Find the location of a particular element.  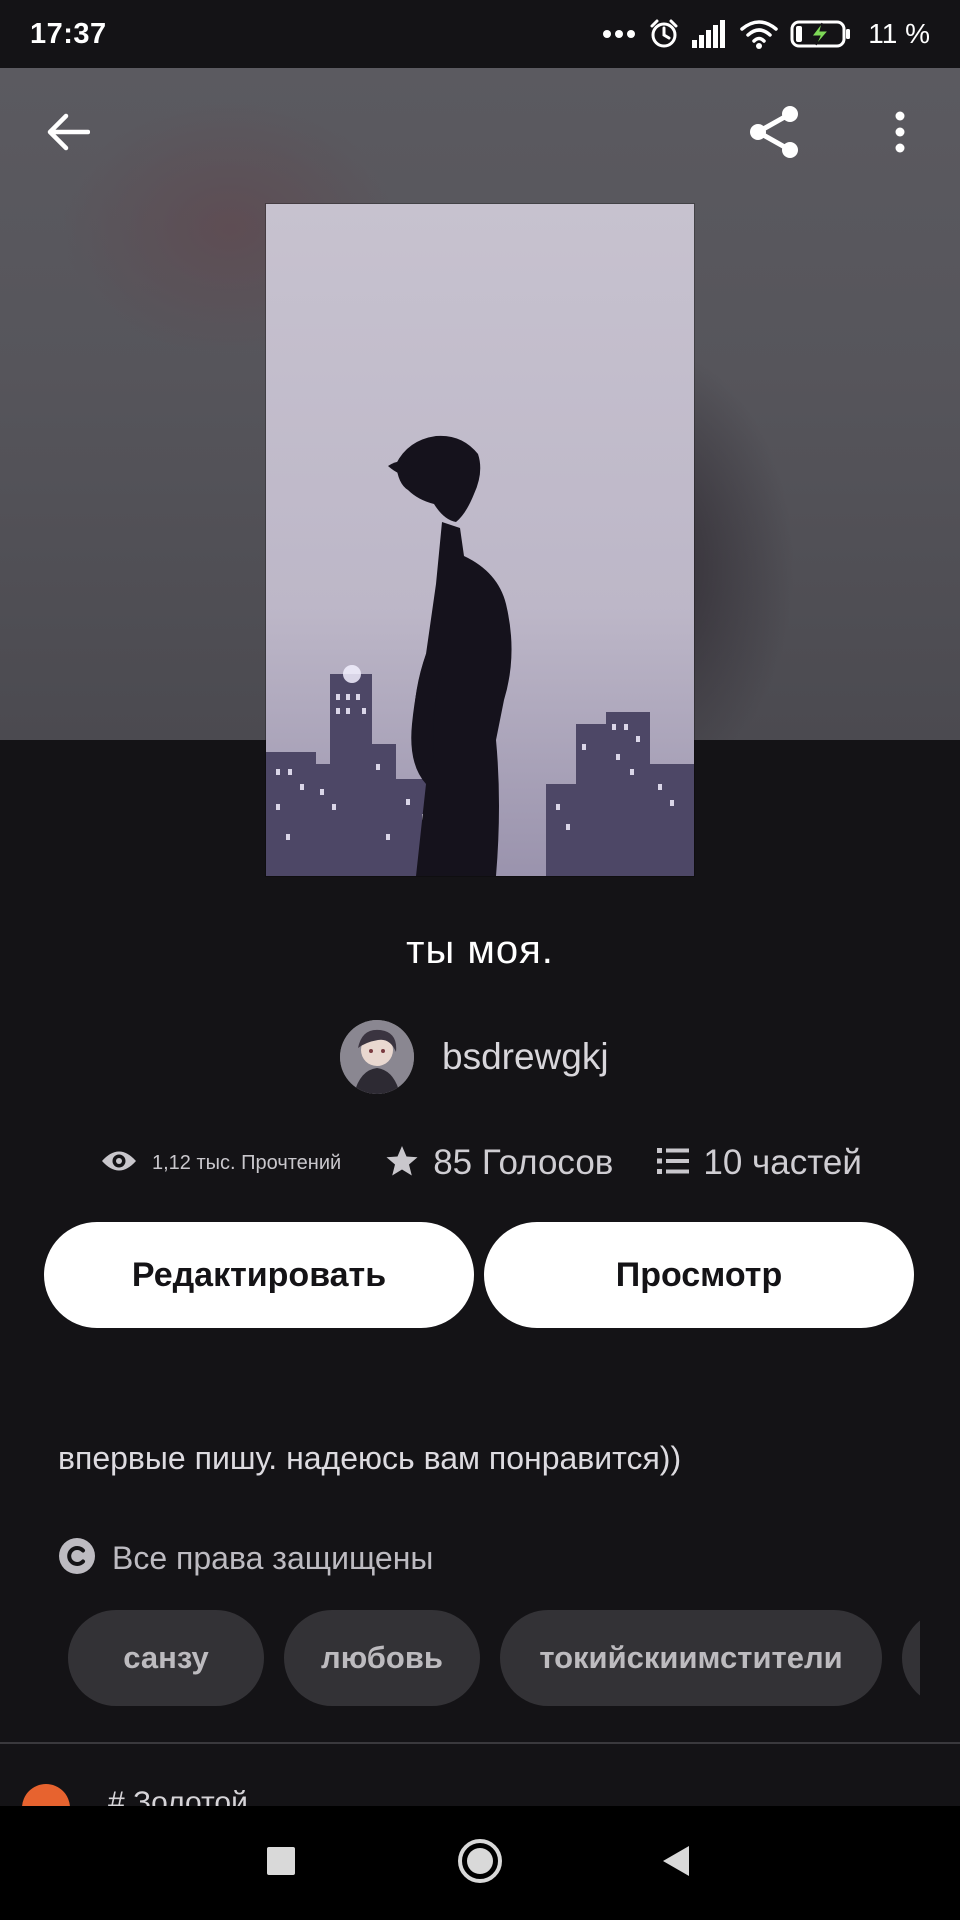

home-icon is located at coordinates (480, 1863).